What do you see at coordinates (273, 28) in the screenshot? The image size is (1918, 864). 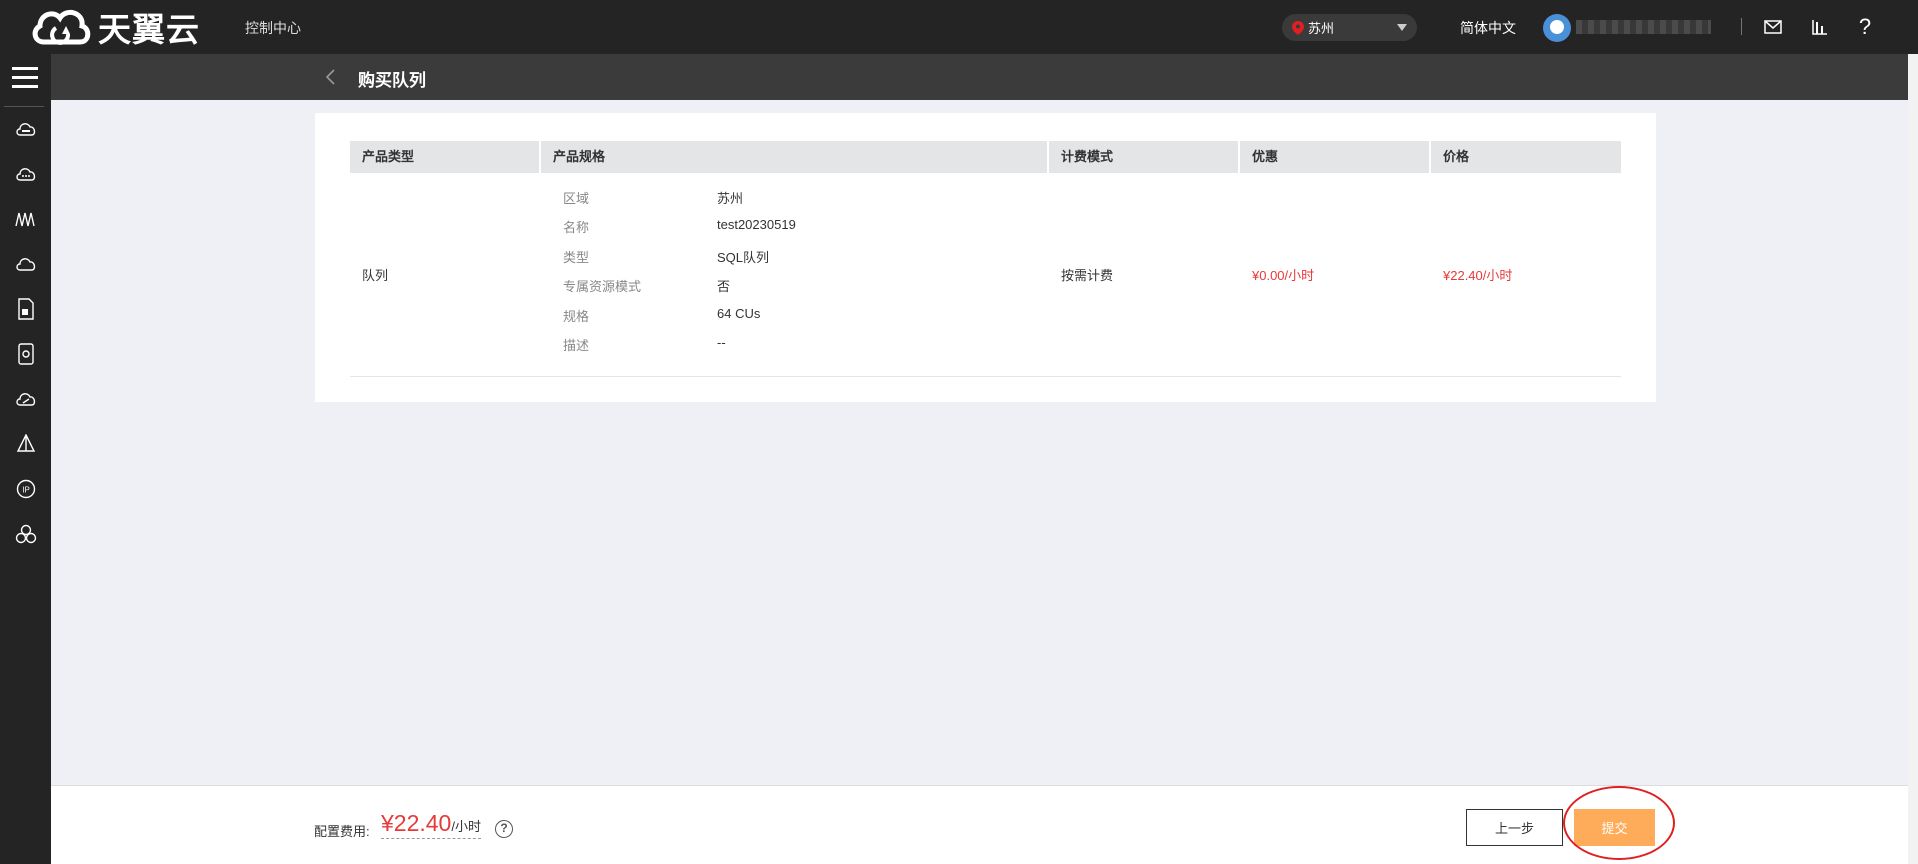 I see `console-link: 控制中心` at bounding box center [273, 28].